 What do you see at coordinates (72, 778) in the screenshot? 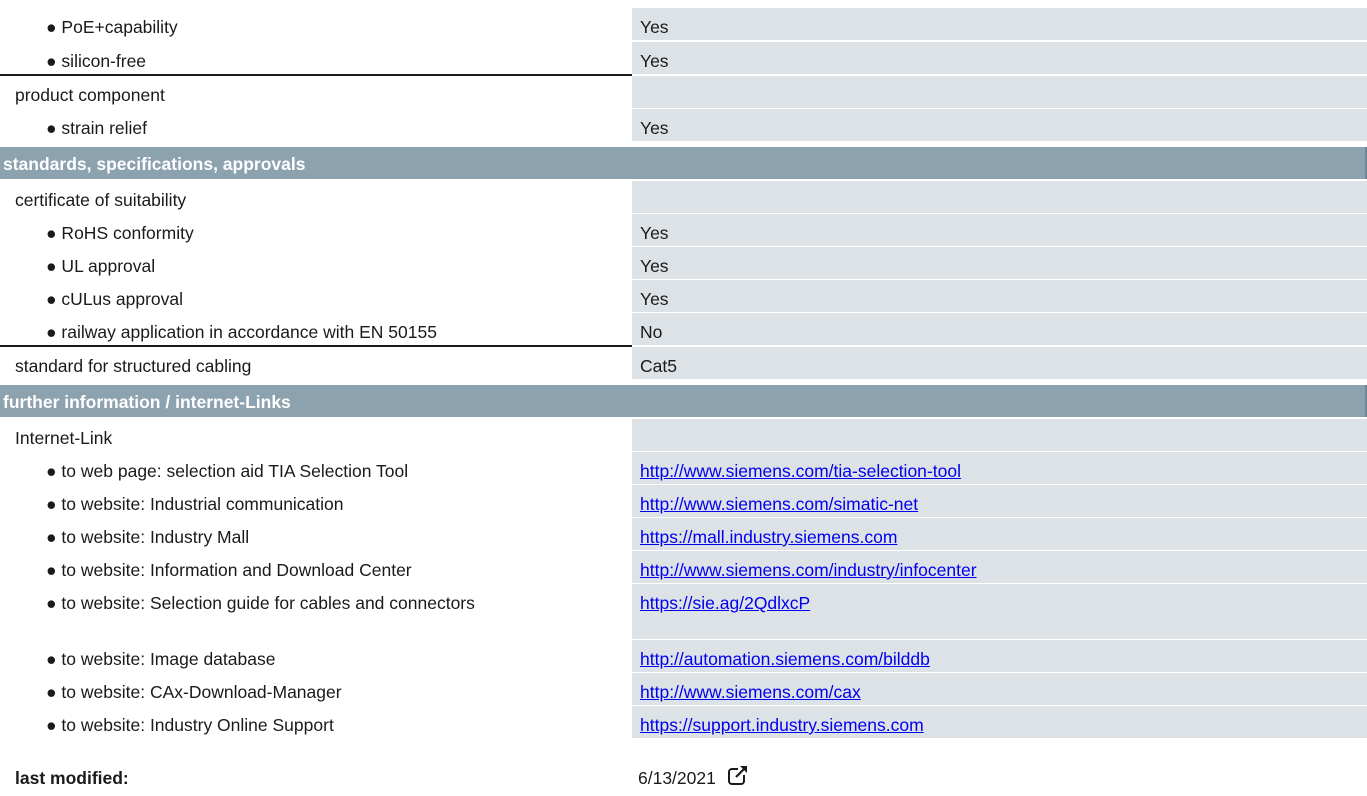
I see `last-modified-label: last modified:` at bounding box center [72, 778].